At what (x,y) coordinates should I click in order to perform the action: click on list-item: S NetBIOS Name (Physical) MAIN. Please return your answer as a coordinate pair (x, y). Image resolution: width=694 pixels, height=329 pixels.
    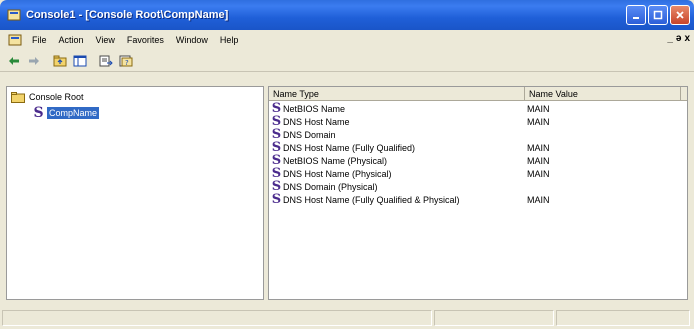
    Looking at the image, I should click on (478, 160).